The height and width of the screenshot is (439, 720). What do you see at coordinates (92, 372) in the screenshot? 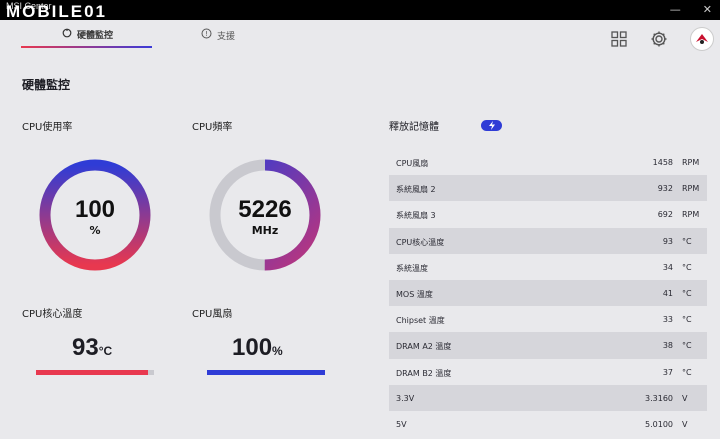
I see `cpu-temp-bar-fill` at bounding box center [92, 372].